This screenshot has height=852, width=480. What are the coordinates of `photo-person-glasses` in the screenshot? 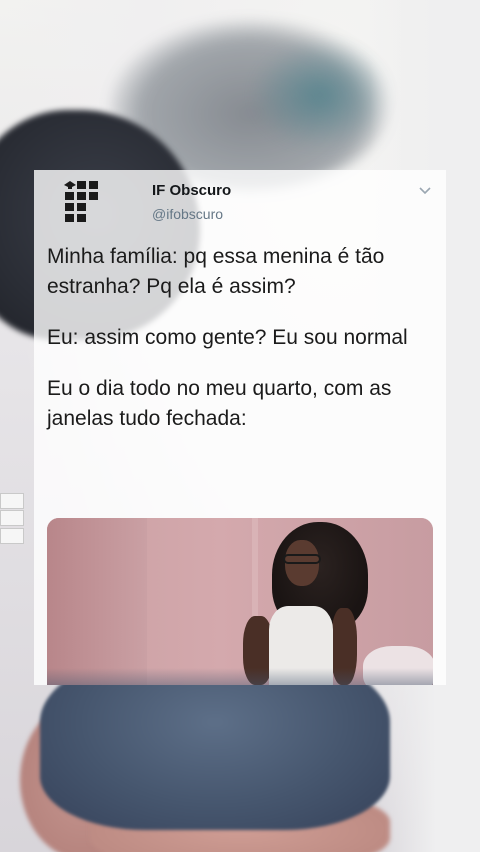 It's located at (302, 559).